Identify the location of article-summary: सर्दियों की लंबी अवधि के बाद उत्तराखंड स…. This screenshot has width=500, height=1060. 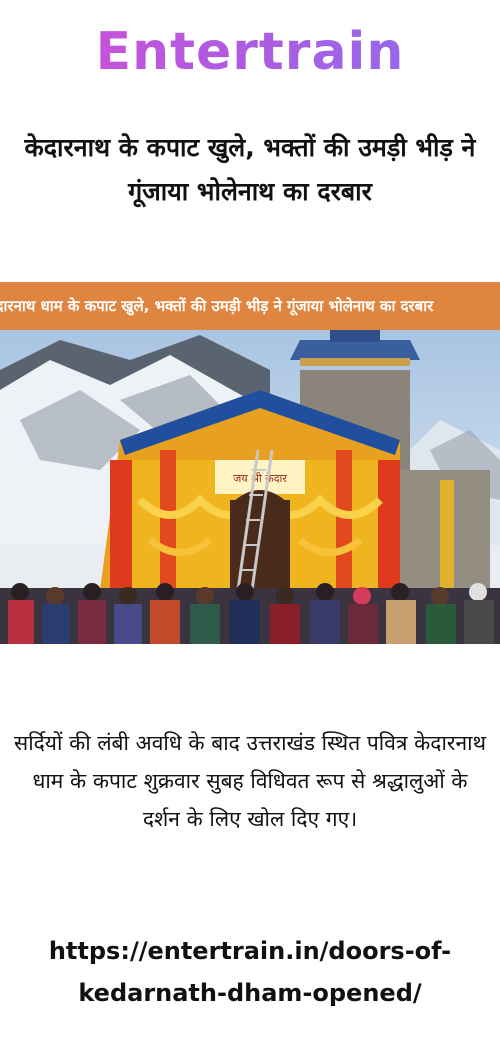
(250, 781).